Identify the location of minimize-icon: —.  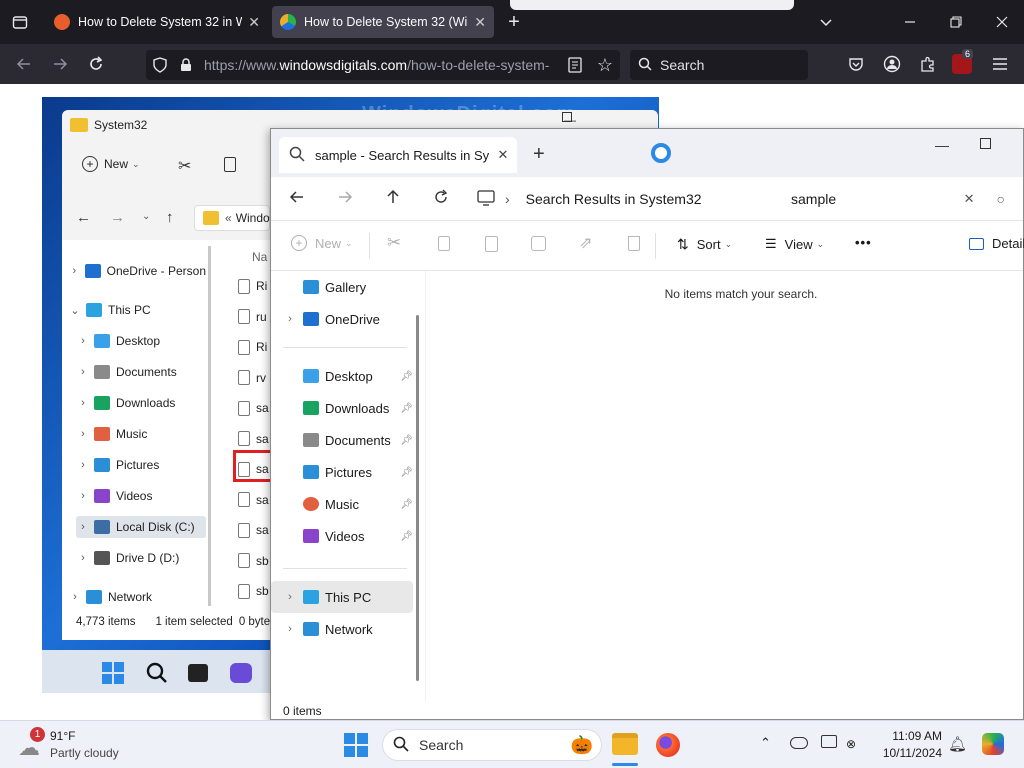
(942, 145).